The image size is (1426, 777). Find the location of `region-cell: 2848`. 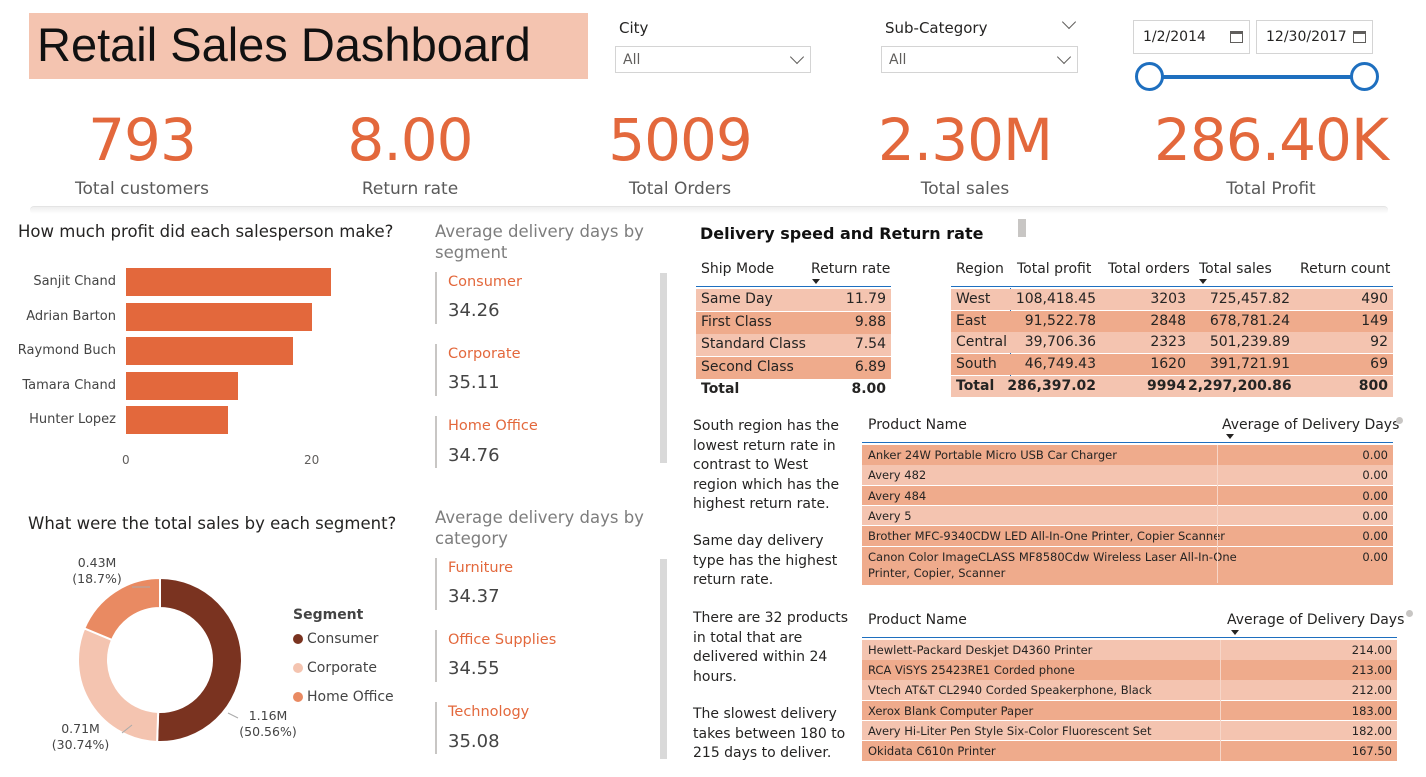

region-cell: 2848 is located at coordinates (1168, 320).